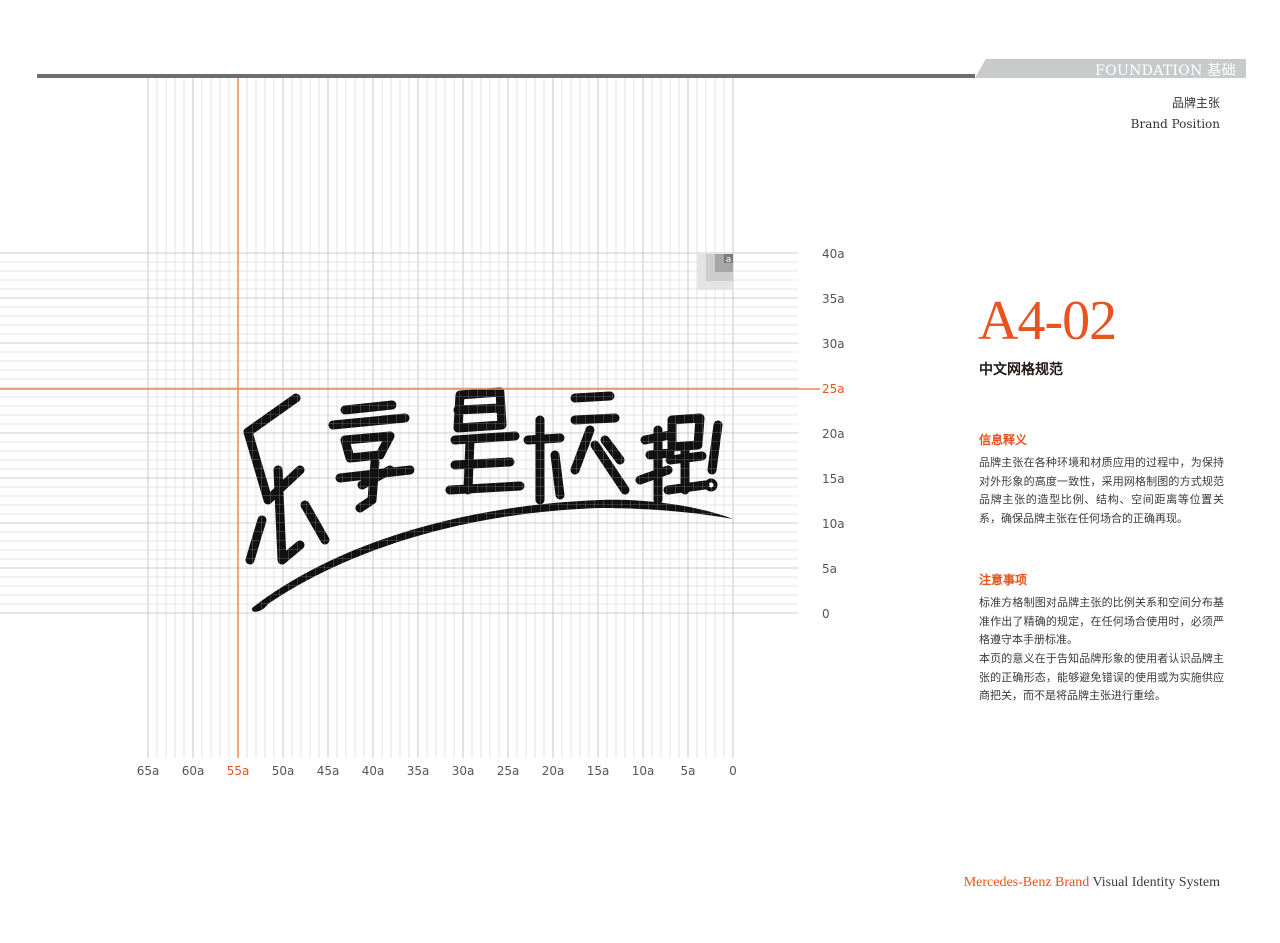 The image size is (1280, 943). What do you see at coordinates (715, 272) in the screenshot?
I see `unit-square-legend: a` at bounding box center [715, 272].